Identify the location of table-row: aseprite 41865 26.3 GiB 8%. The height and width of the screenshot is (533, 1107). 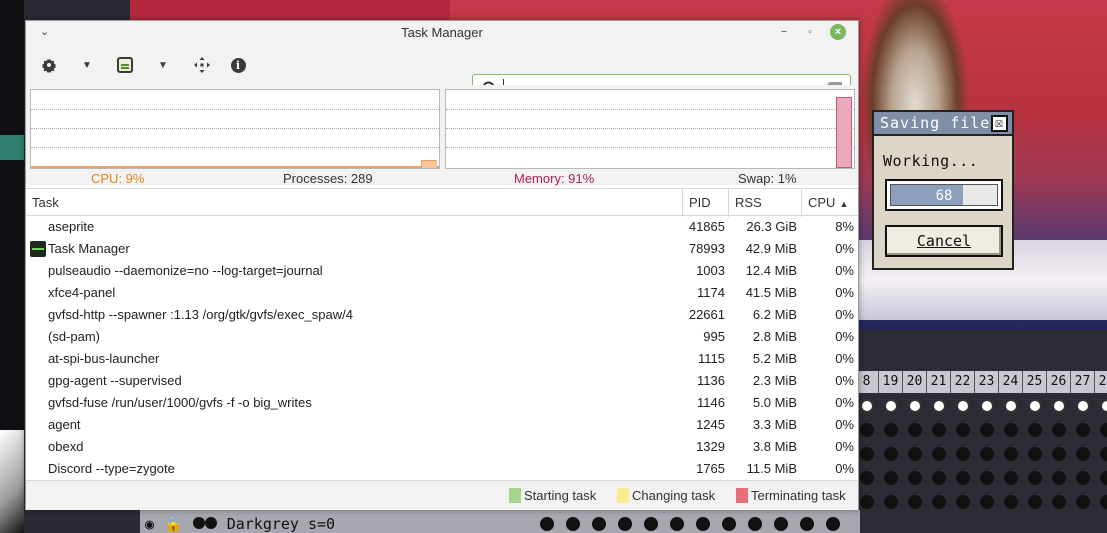
(442, 227).